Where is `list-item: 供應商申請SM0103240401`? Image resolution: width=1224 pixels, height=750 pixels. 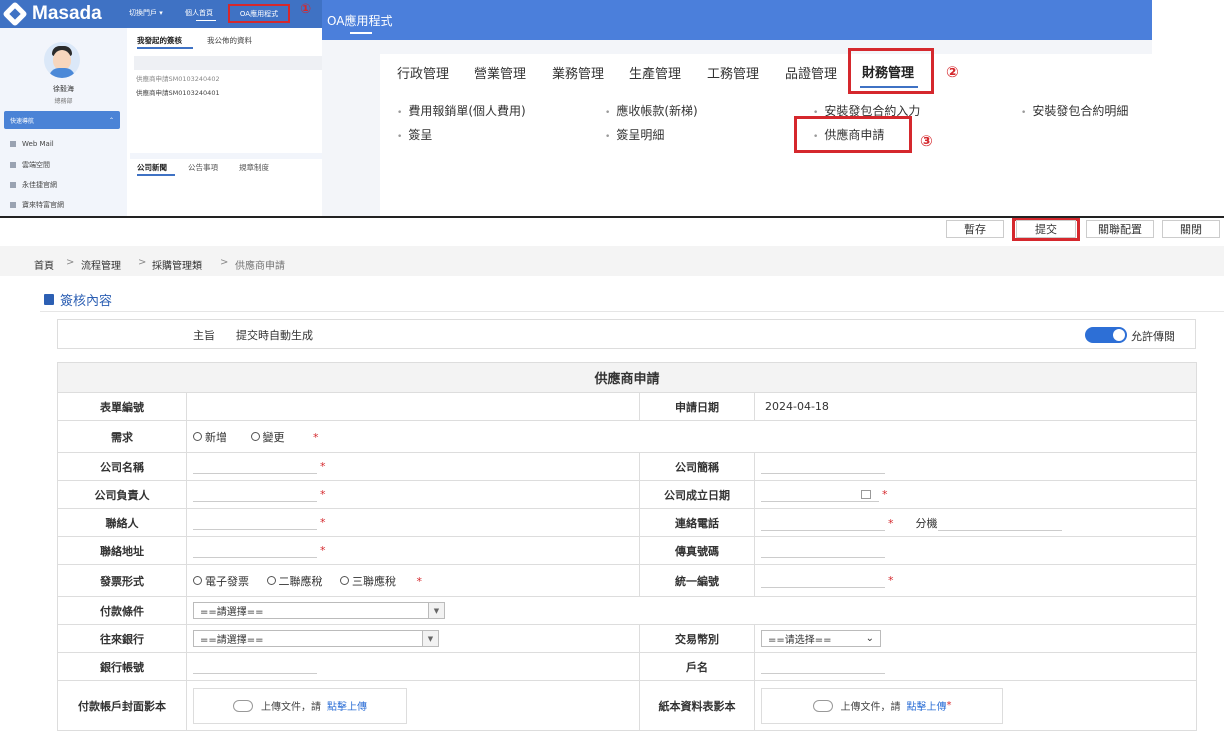 list-item: 供應商申請SM0103240401 is located at coordinates (178, 92).